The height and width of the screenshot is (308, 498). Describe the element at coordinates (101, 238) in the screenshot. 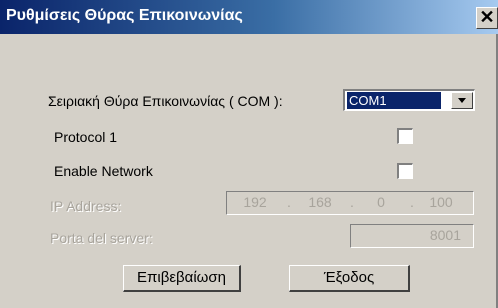

I see `server-port-label: Porta del server:` at that location.